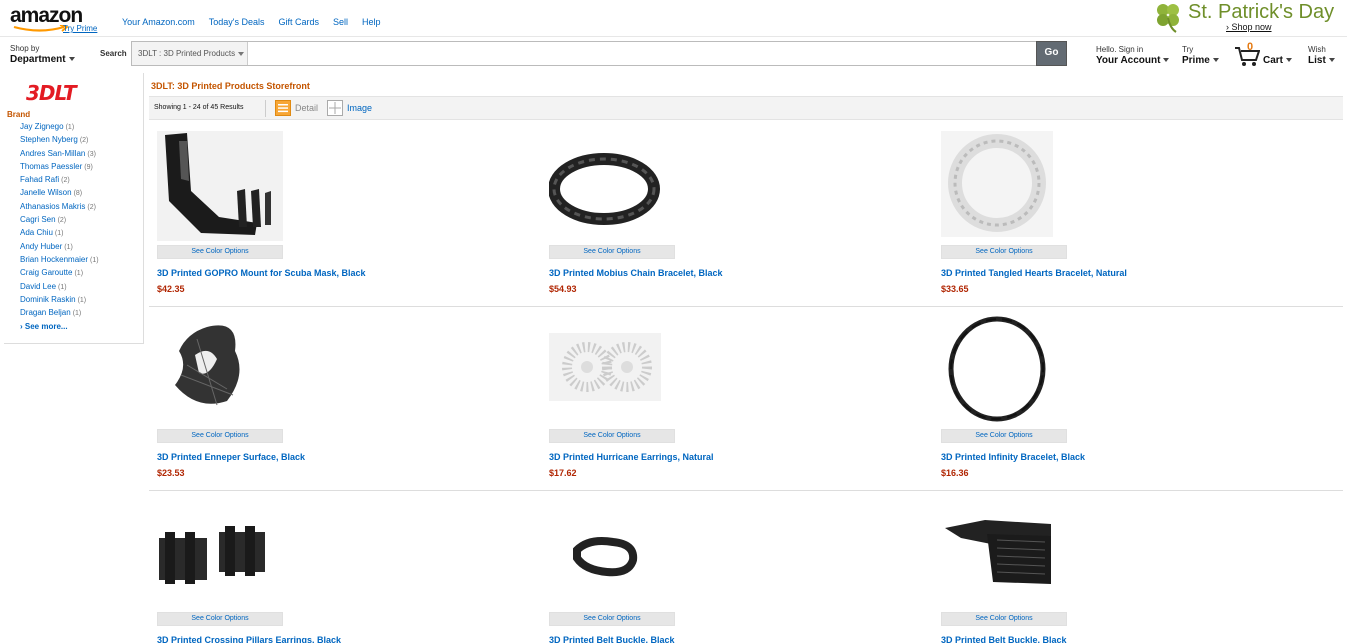 The height and width of the screenshot is (643, 1347). What do you see at coordinates (42, 59) in the screenshot?
I see `department-label: Department` at bounding box center [42, 59].